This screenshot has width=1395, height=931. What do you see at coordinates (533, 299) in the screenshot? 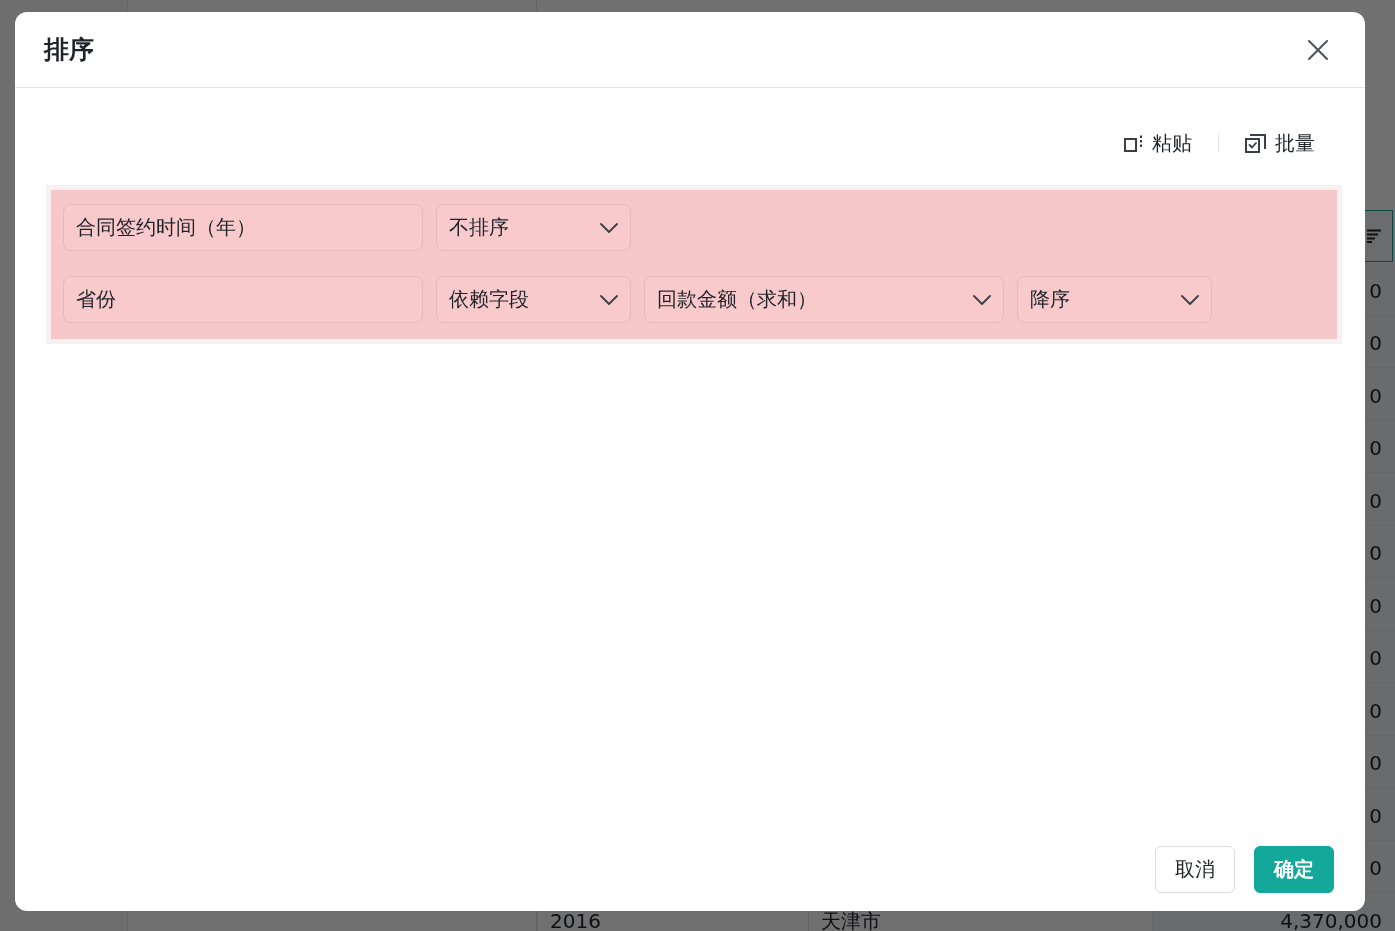
I see `dropdown-select: 依赖字段` at bounding box center [533, 299].